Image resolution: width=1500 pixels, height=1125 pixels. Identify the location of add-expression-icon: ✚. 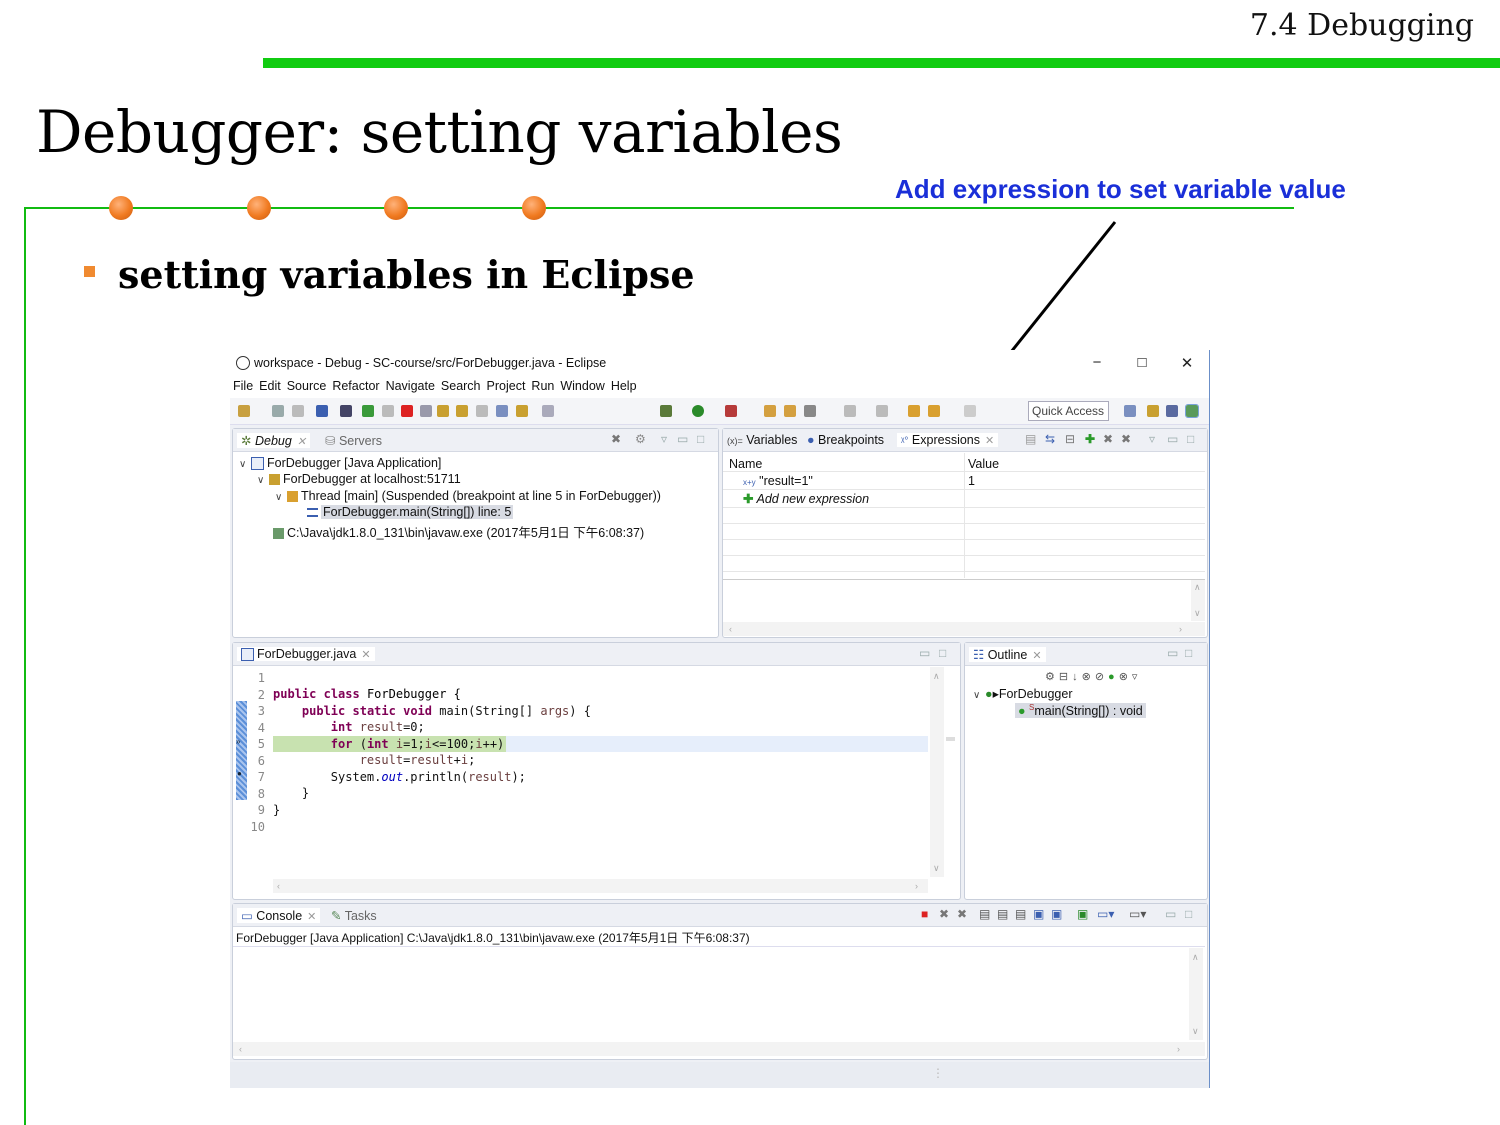
(1090, 439).